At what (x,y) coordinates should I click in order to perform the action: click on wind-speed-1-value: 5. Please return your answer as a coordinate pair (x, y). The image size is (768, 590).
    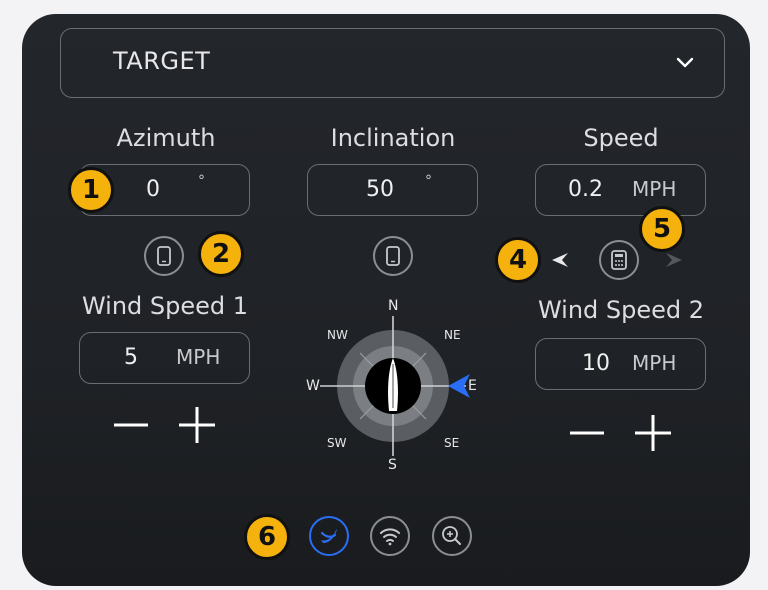
    Looking at the image, I should click on (131, 357).